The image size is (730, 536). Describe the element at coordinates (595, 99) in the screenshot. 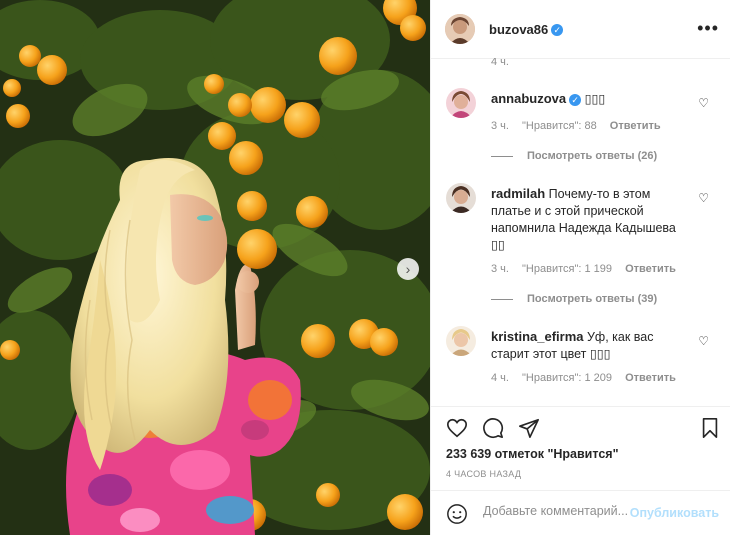

I see `comment-text: ▯▯▯` at that location.